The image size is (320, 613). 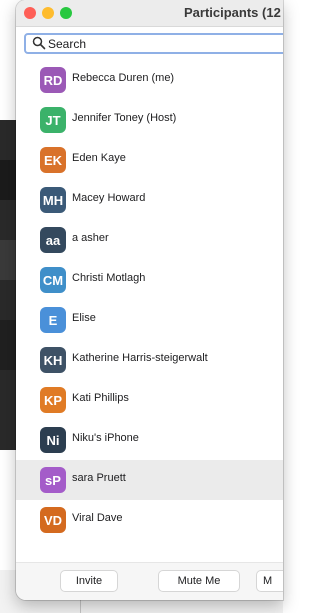 What do you see at coordinates (53, 440) in the screenshot?
I see `avatar: Ni` at bounding box center [53, 440].